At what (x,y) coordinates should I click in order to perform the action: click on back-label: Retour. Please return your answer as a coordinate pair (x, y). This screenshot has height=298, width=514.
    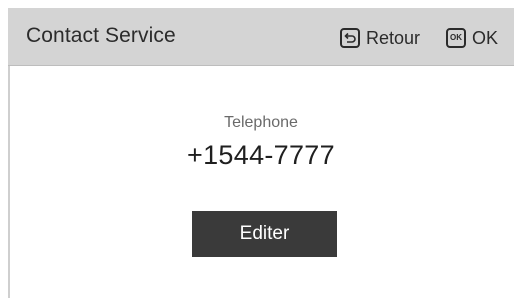
    Looking at the image, I should click on (393, 37).